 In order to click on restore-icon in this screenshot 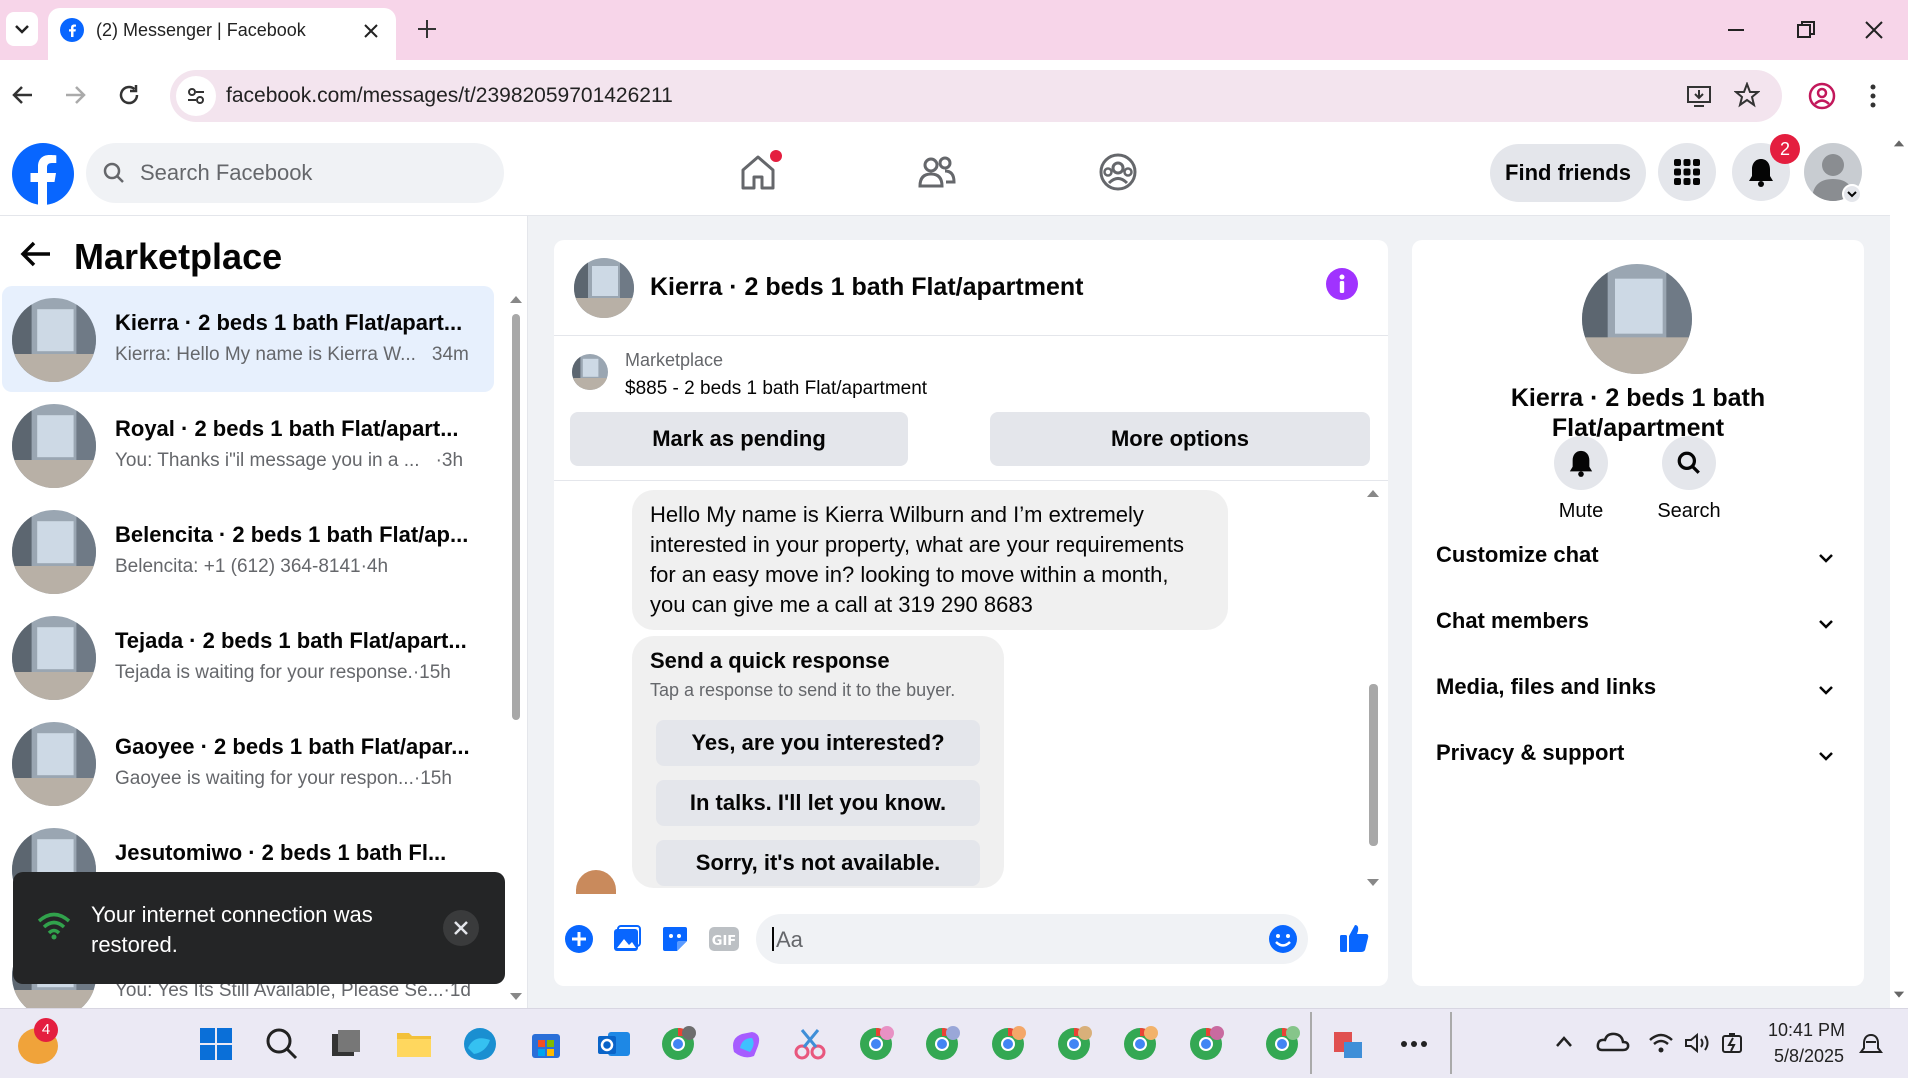, I will do `click(1806, 30)`.